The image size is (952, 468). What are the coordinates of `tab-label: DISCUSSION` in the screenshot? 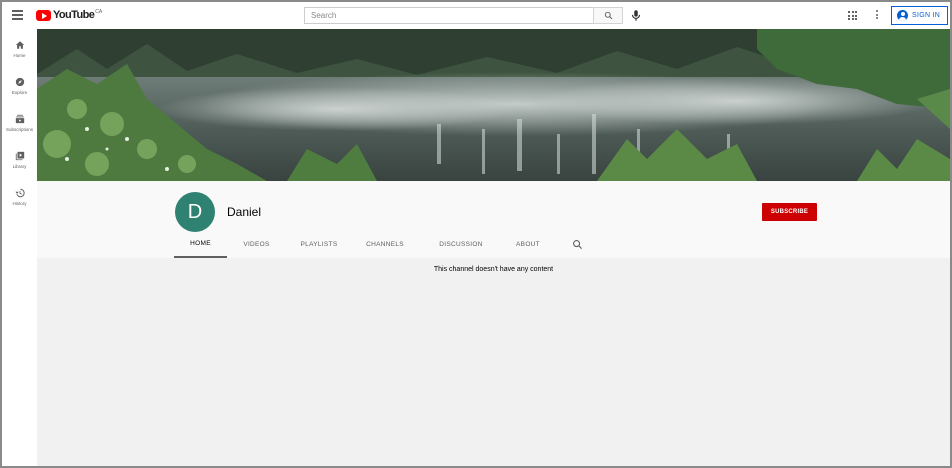 It's located at (461, 244).